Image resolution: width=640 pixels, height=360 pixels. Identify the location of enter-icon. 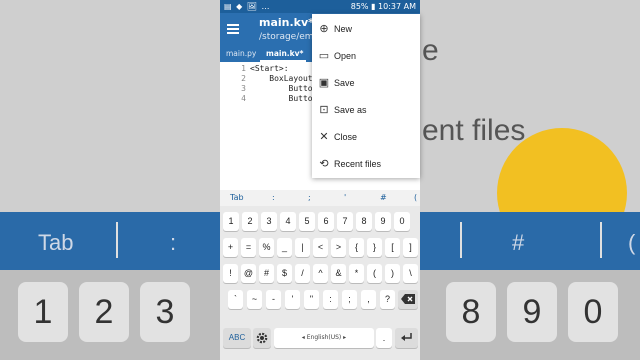
(406, 337).